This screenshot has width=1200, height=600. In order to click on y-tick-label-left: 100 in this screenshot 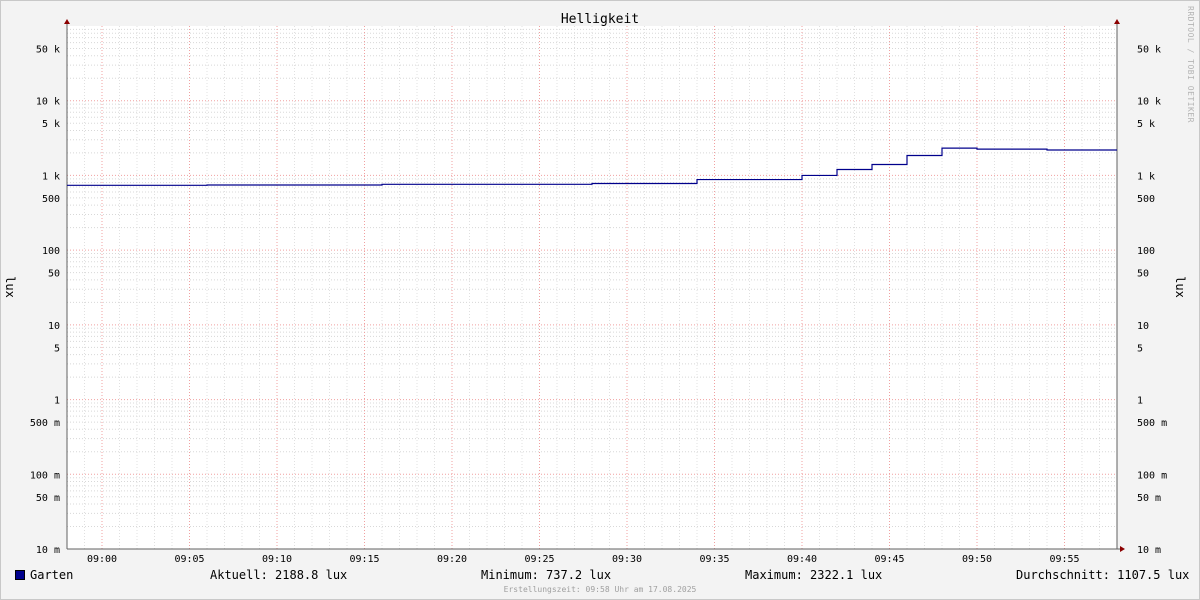, I will do `click(51, 251)`.